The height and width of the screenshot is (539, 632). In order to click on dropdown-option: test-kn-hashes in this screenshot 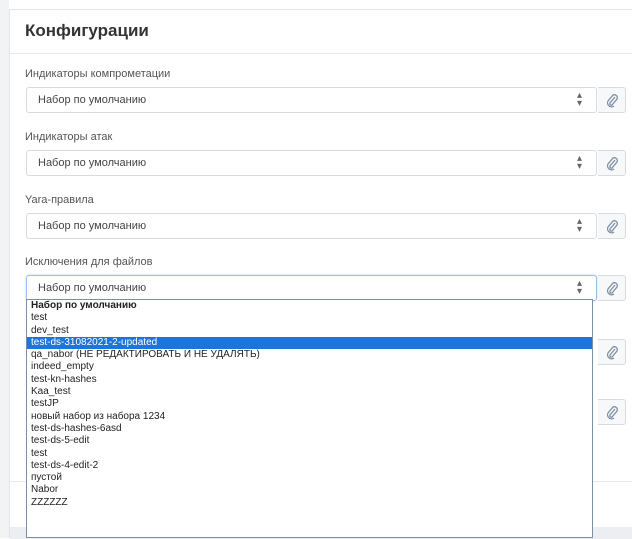, I will do `click(309, 380)`.